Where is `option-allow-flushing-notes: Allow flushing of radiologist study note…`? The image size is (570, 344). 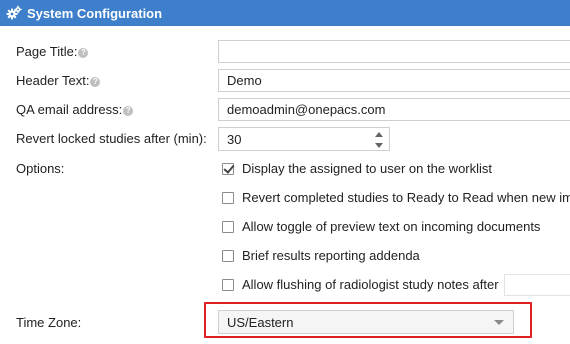
option-allow-flushing-notes: Allow flushing of radiologist study note… is located at coordinates (360, 284).